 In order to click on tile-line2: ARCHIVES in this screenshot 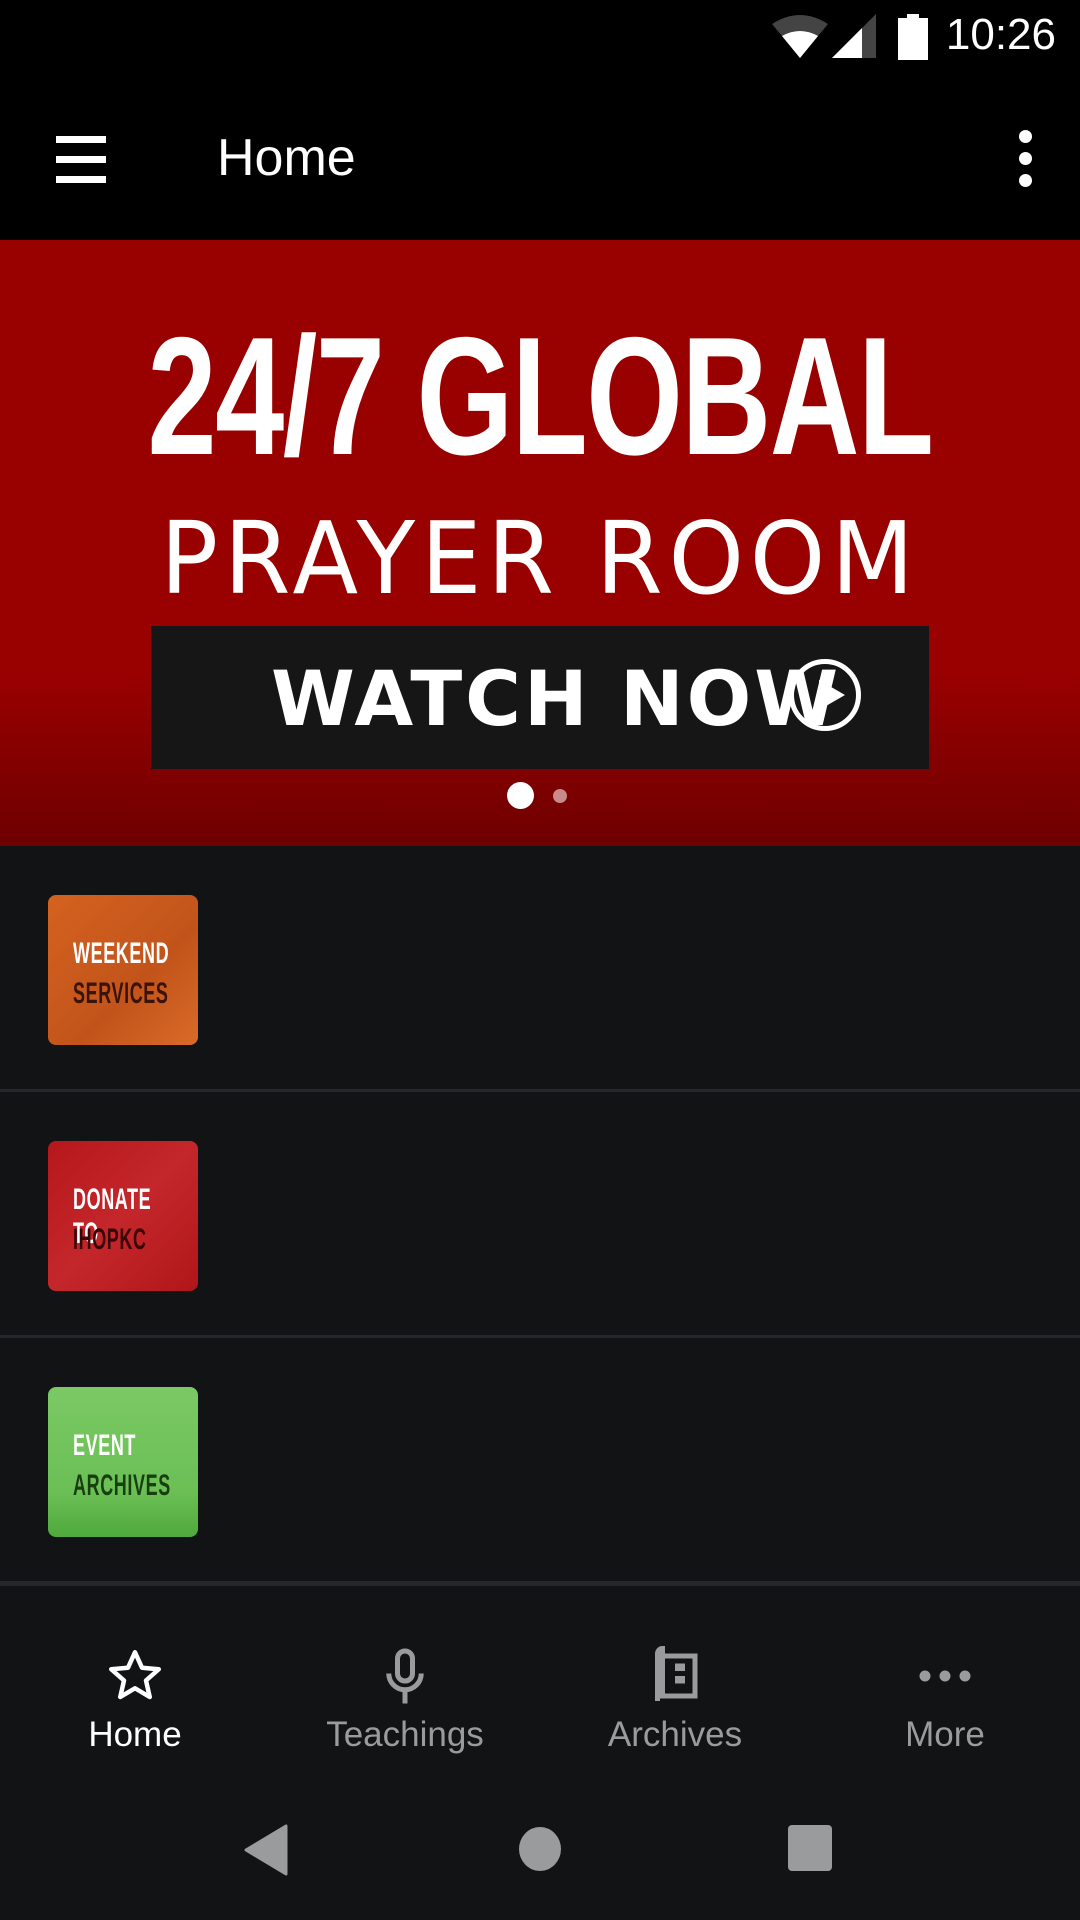, I will do `click(122, 1485)`.